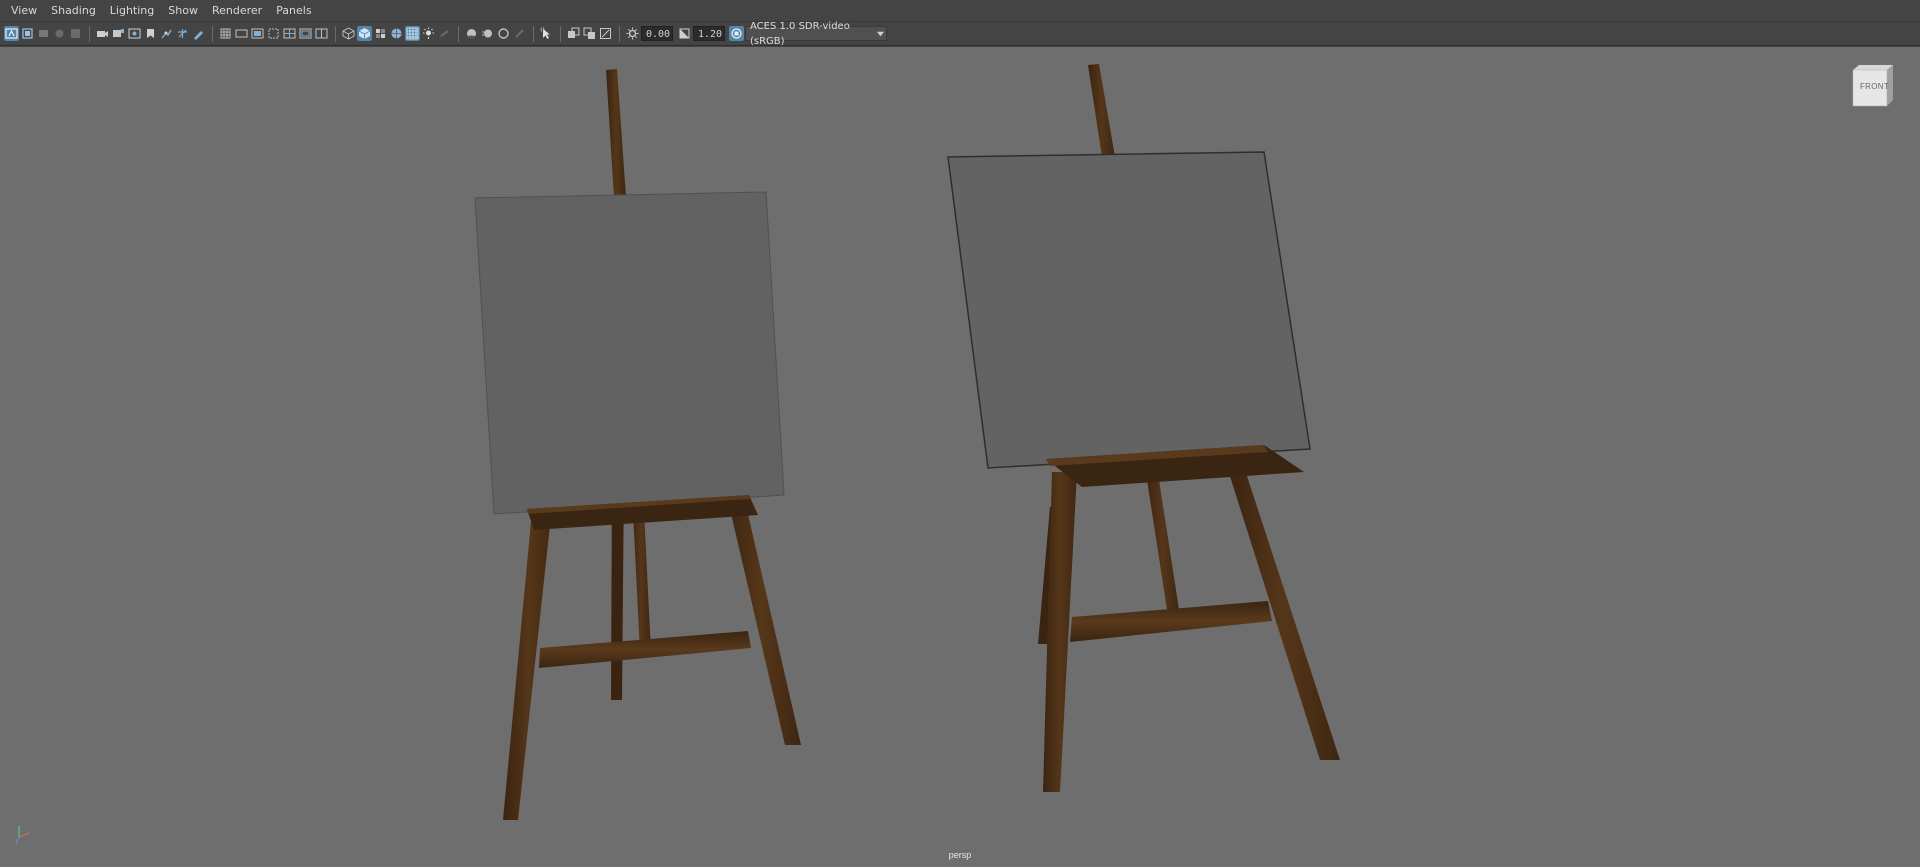 This screenshot has height=867, width=1920. Describe the element at coordinates (22, 835) in the screenshot. I see `axis-gizmo` at that location.